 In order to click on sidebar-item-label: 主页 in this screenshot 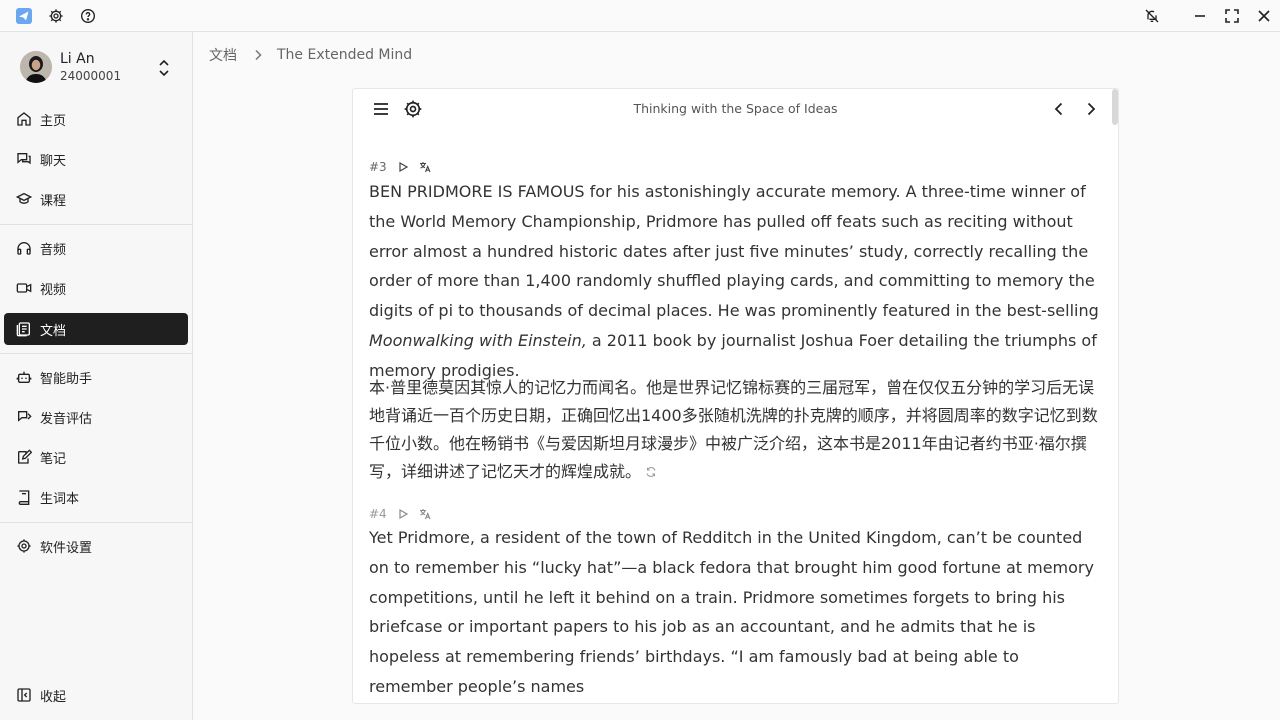, I will do `click(53, 121)`.